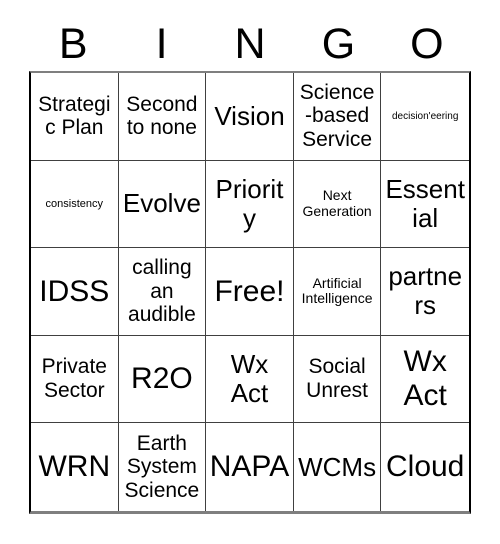  I want to click on bingo-cell-label: Next Generation, so click(337, 203).